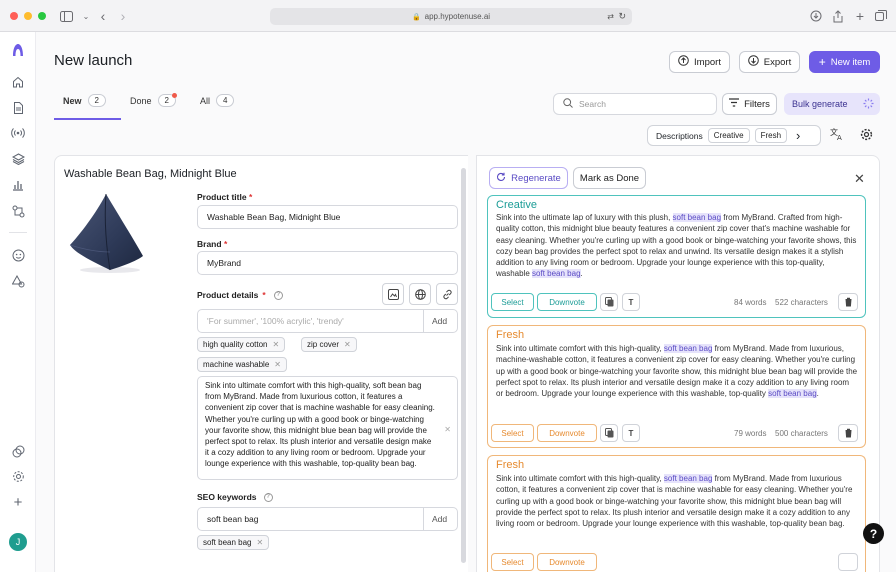  What do you see at coordinates (873, 533) in the screenshot?
I see `help-button: ?` at bounding box center [873, 533].